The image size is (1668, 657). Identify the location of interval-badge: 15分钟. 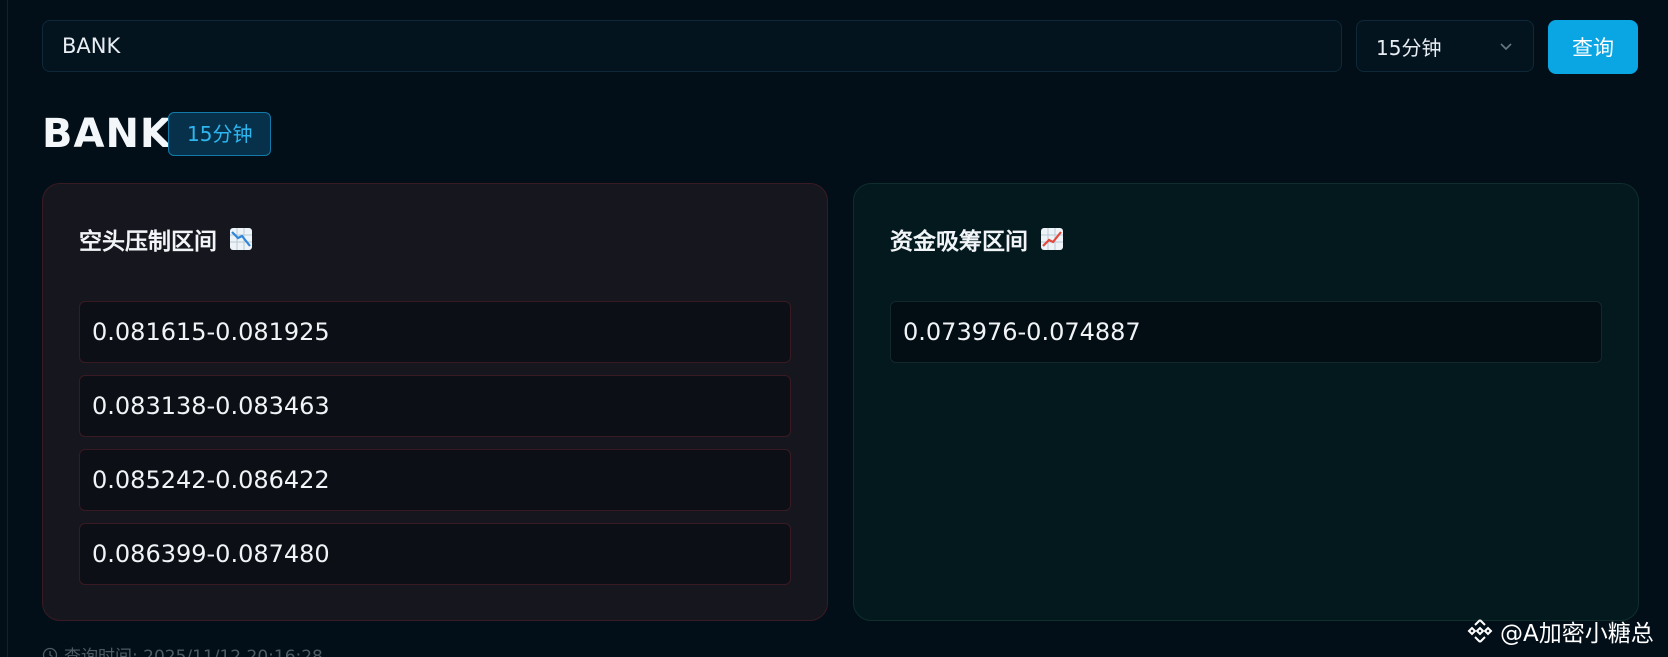
(220, 134).